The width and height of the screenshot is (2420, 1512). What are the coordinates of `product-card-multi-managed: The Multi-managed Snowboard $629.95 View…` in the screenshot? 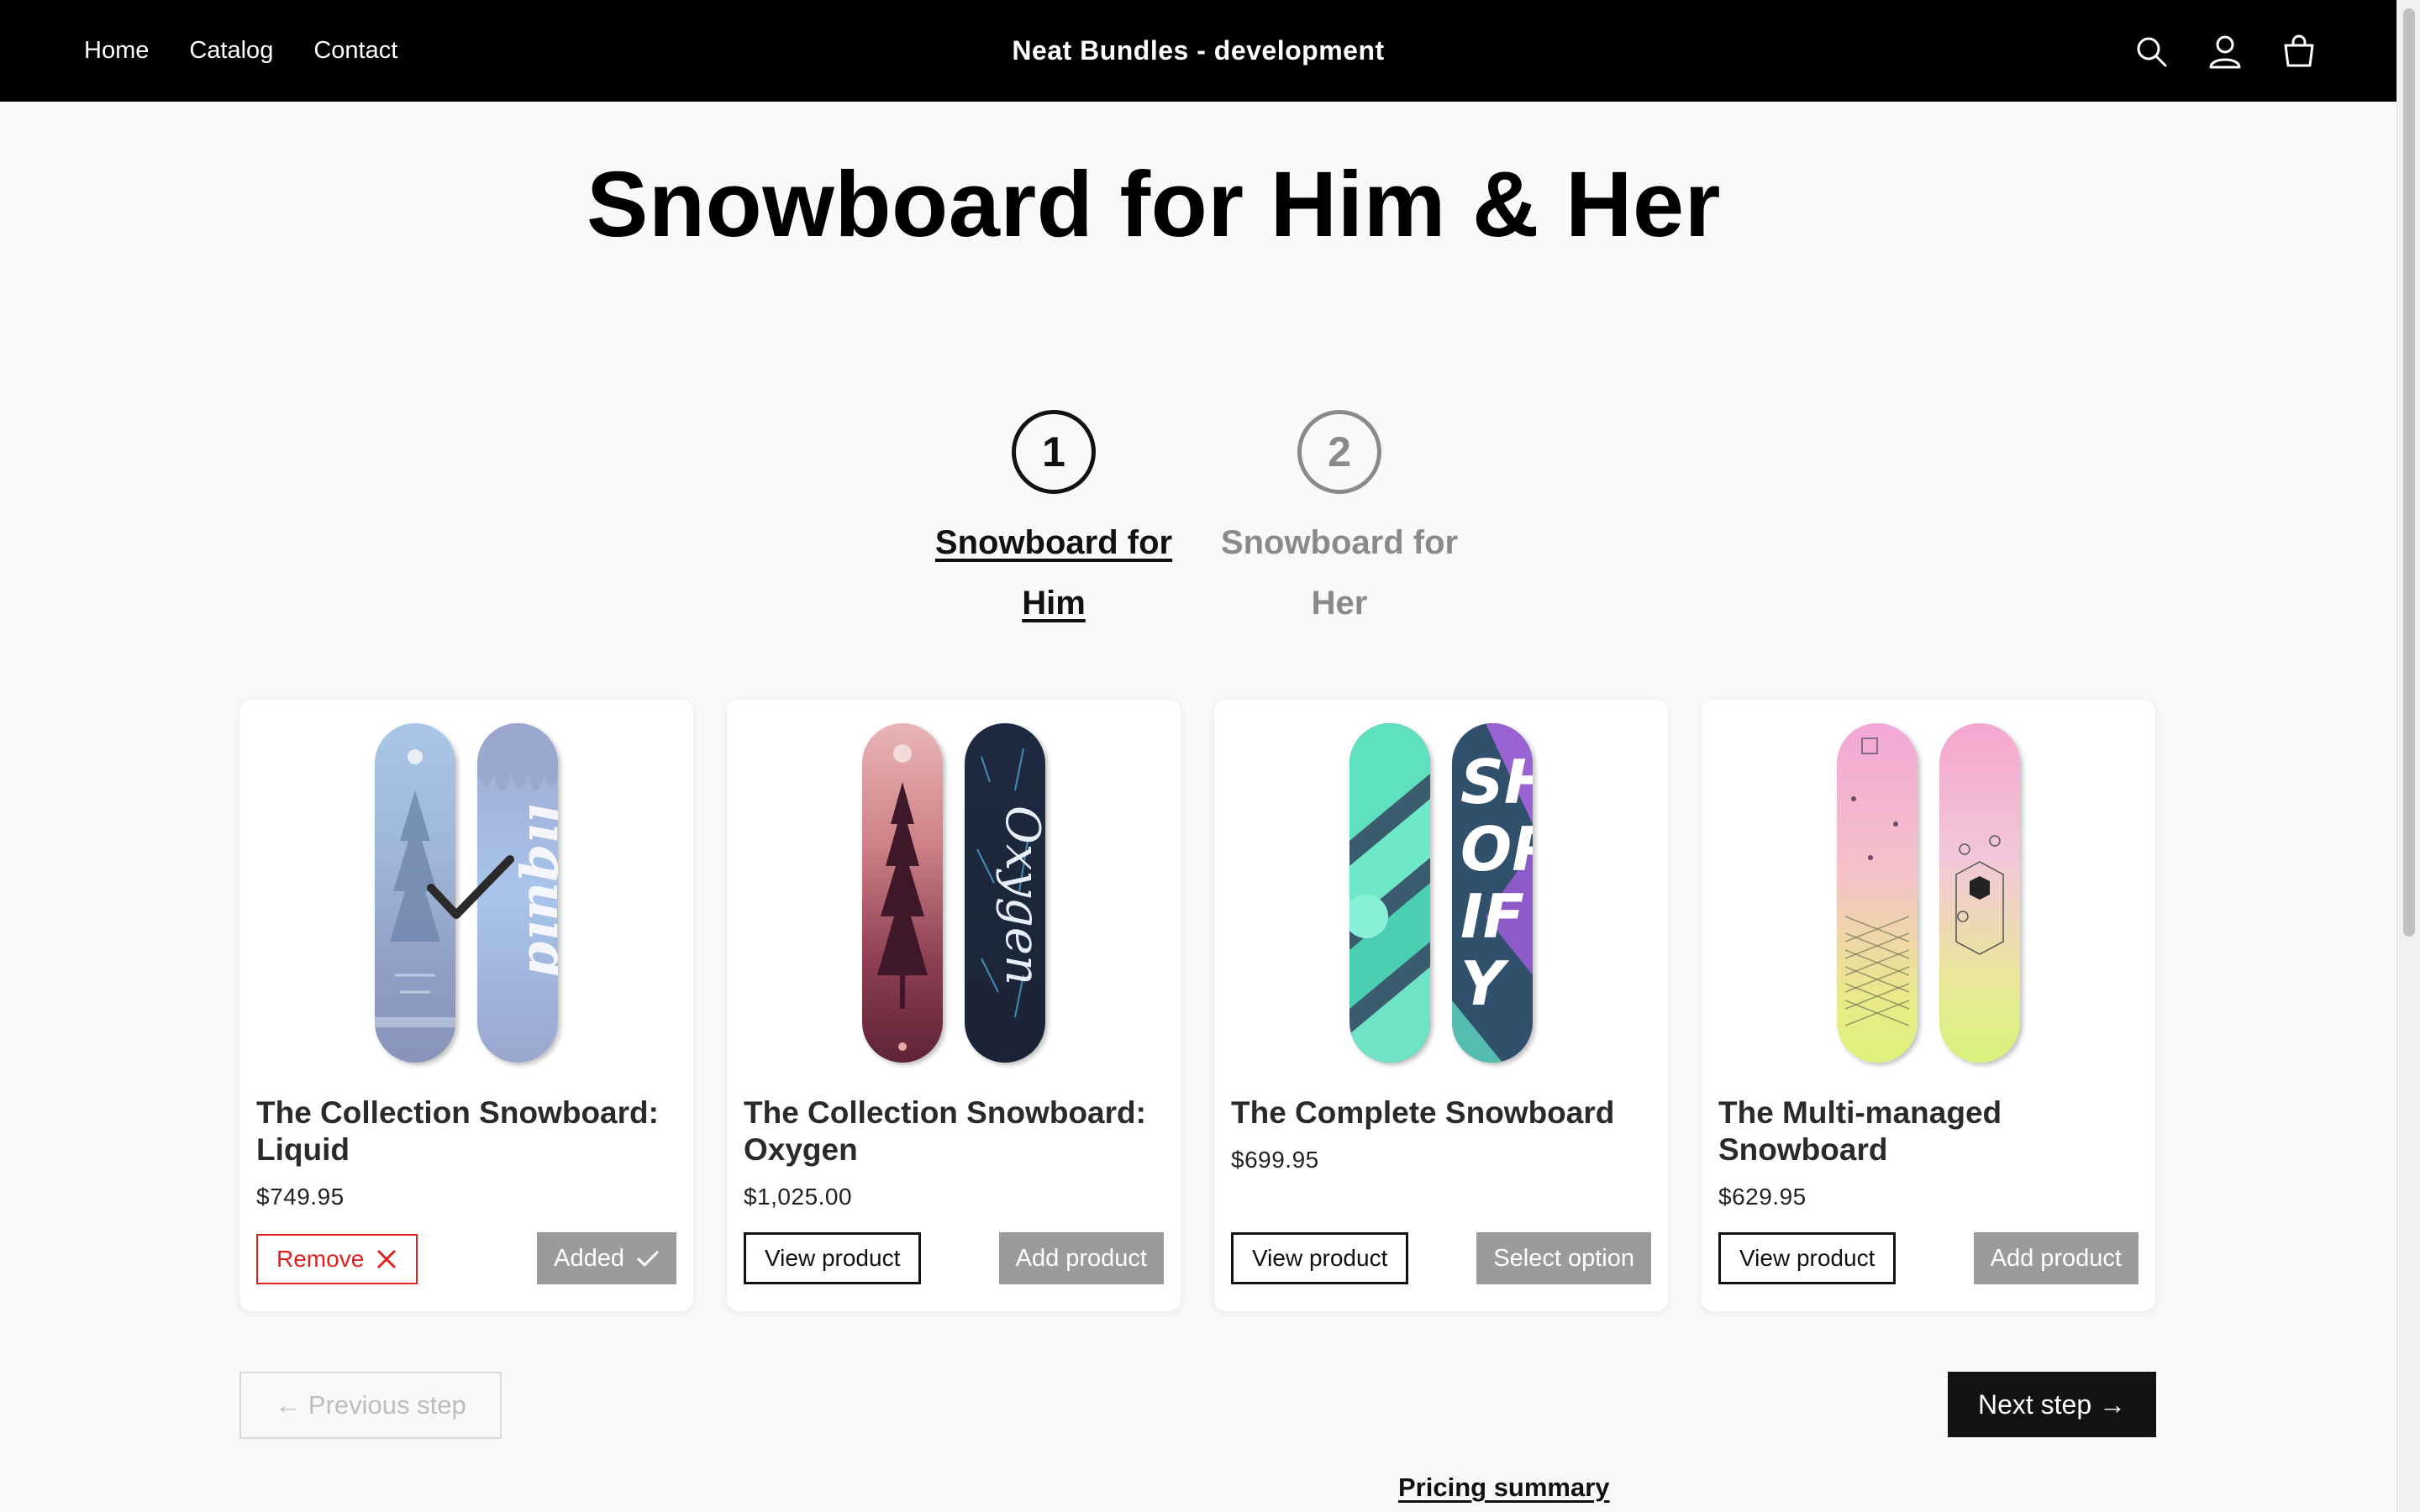 It's located at (1928, 1005).